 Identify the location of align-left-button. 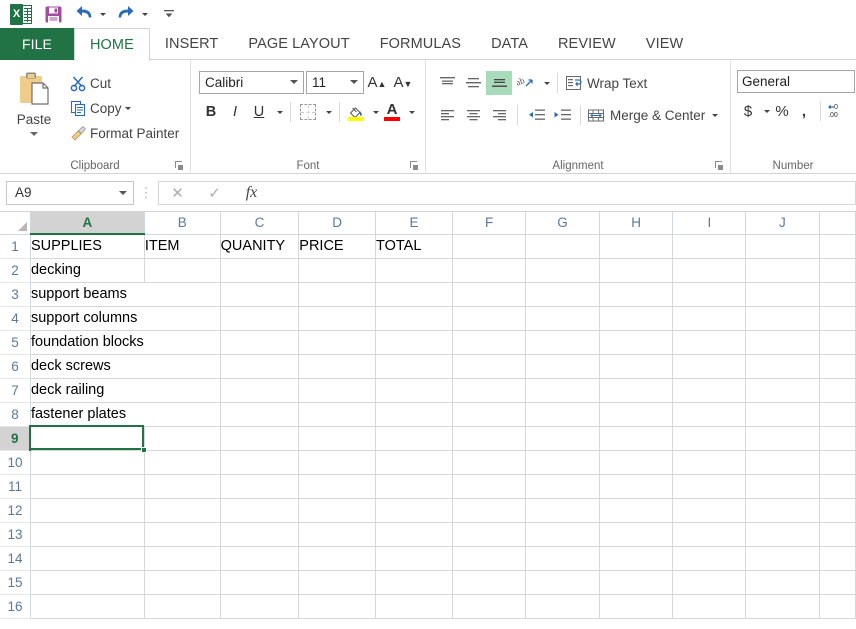
(447, 115).